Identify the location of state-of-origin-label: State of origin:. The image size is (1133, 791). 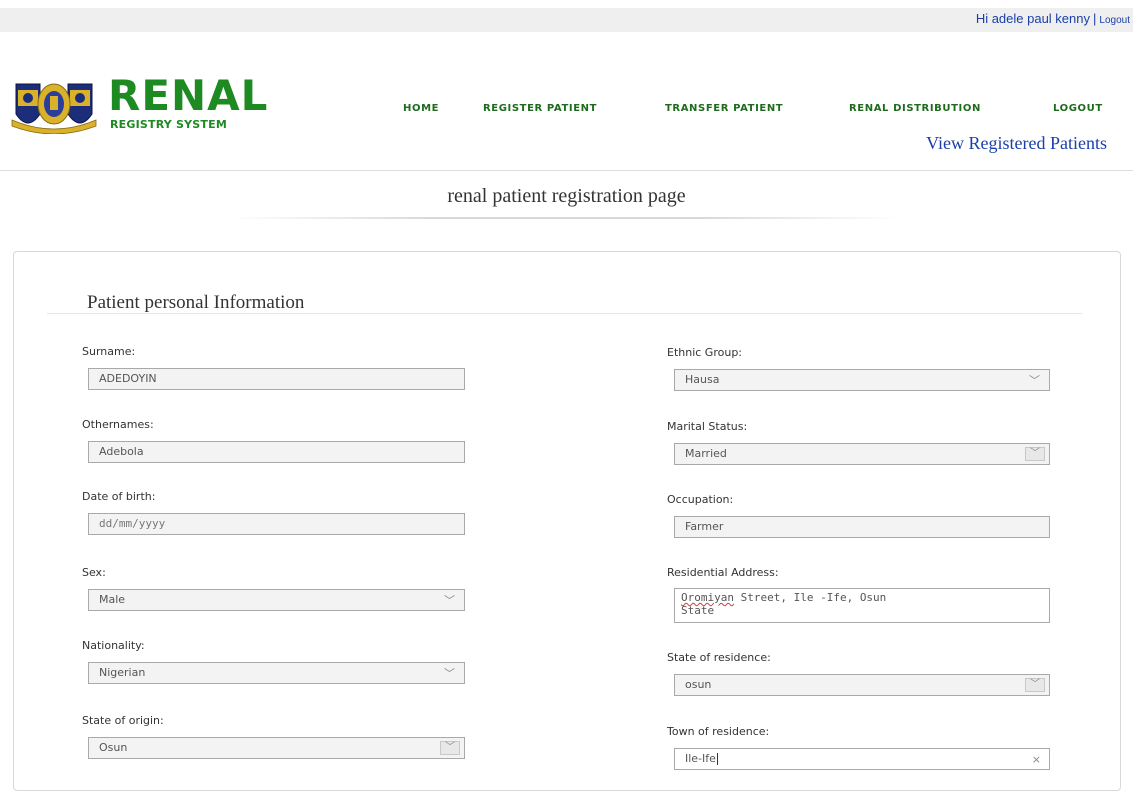
(123, 720).